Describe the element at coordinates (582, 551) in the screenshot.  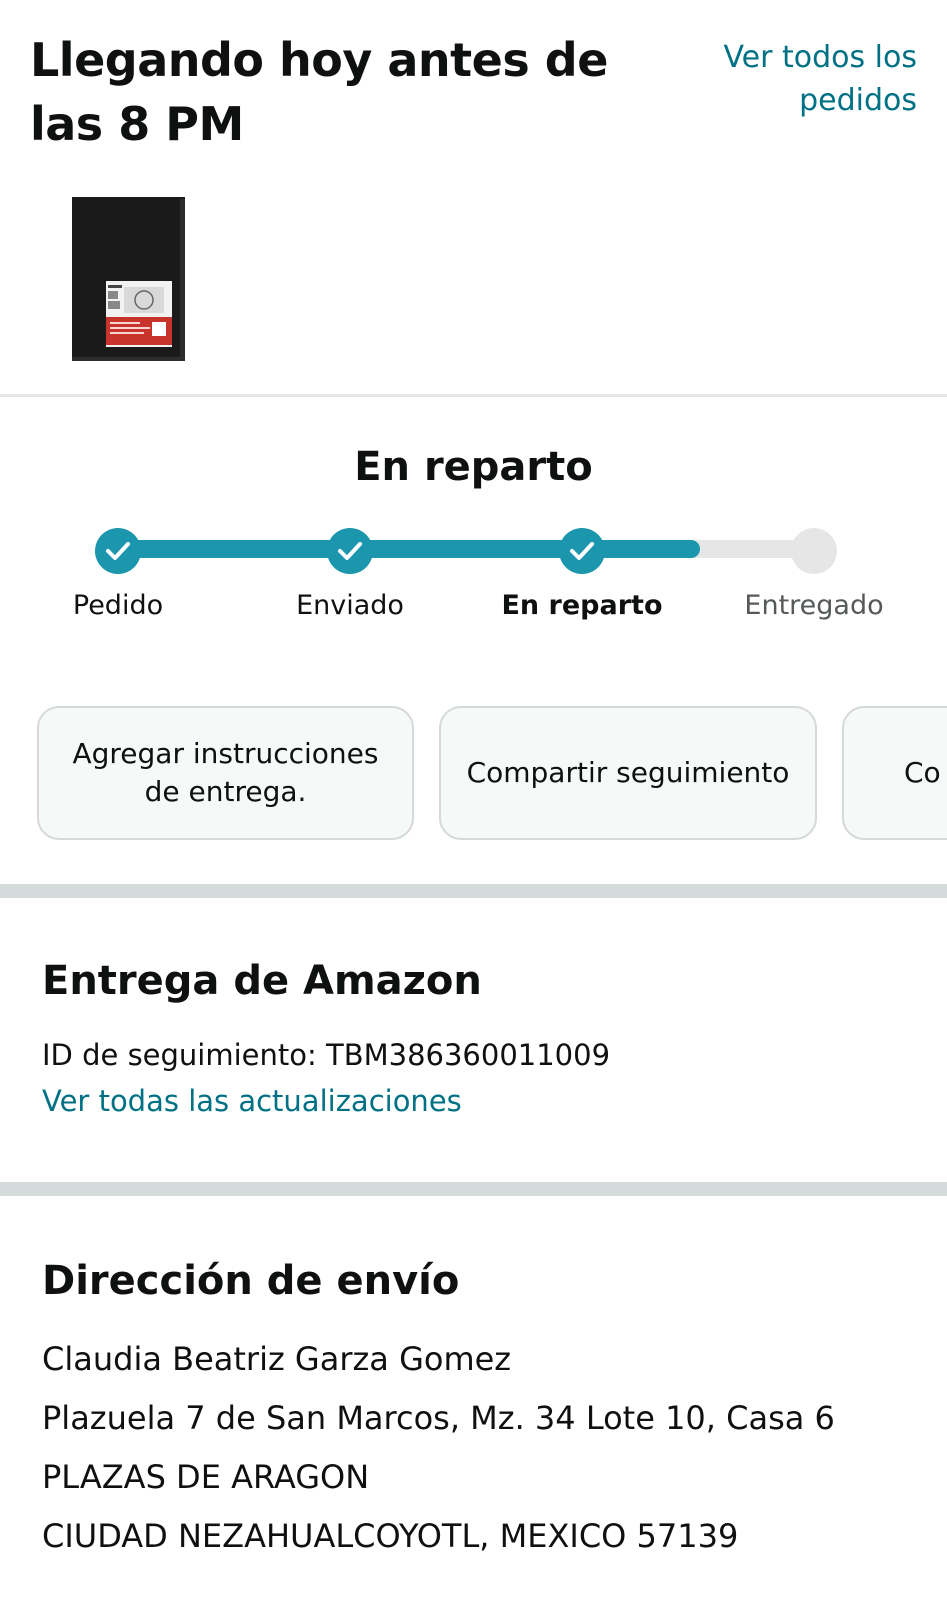
I see `step-out-for-delivery-check-icon` at that location.